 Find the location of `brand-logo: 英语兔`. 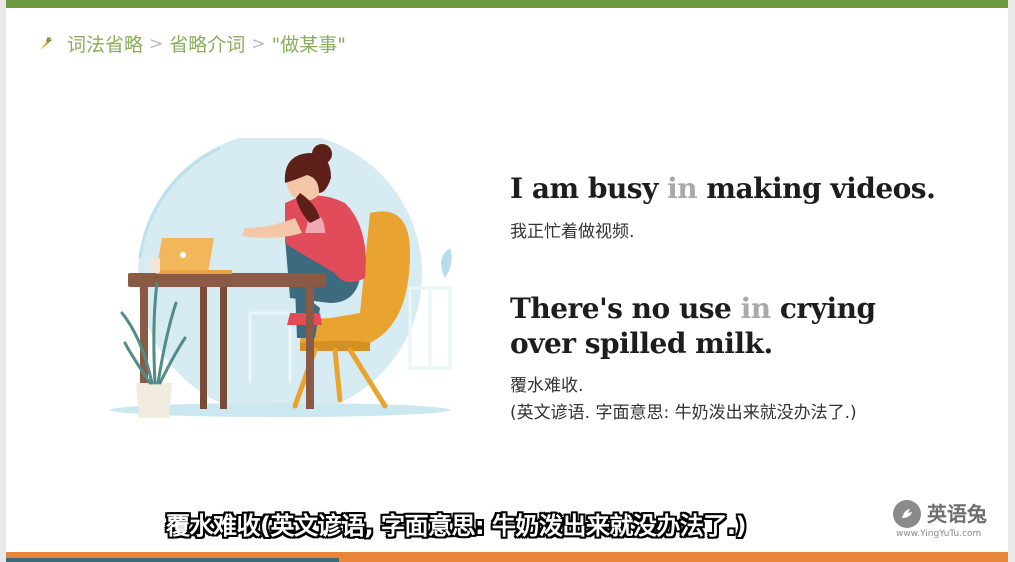

brand-logo: 英语兔 is located at coordinates (940, 514).